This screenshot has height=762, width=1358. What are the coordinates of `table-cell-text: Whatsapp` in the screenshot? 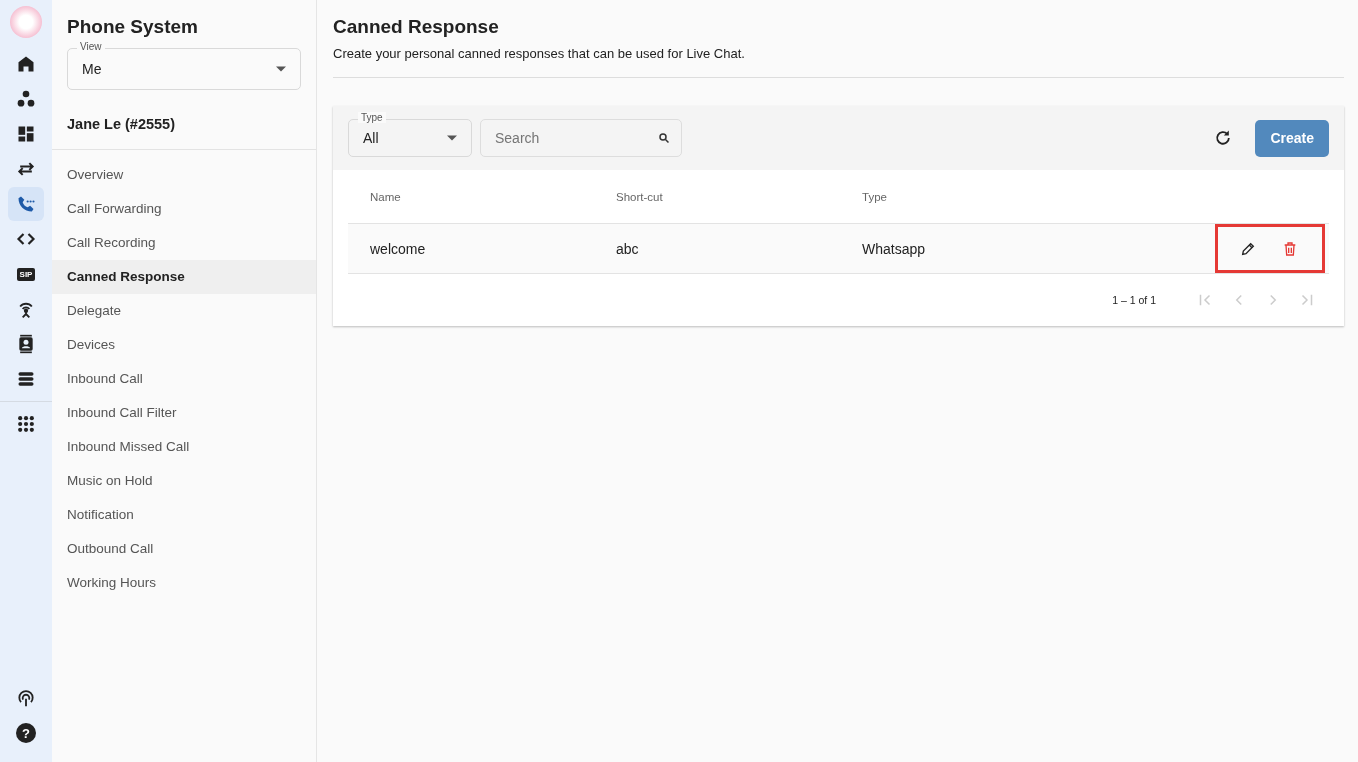 It's located at (894, 248).